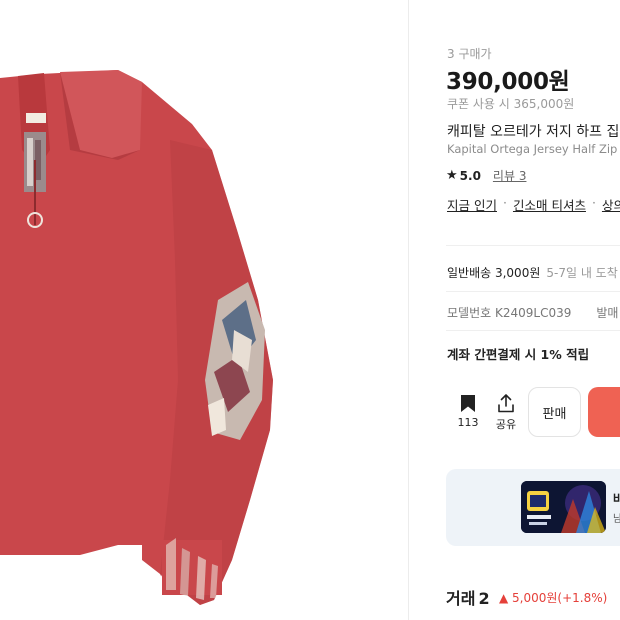 The width and height of the screenshot is (620, 620). What do you see at coordinates (616, 499) in the screenshot?
I see `banner-title: 바` at bounding box center [616, 499].